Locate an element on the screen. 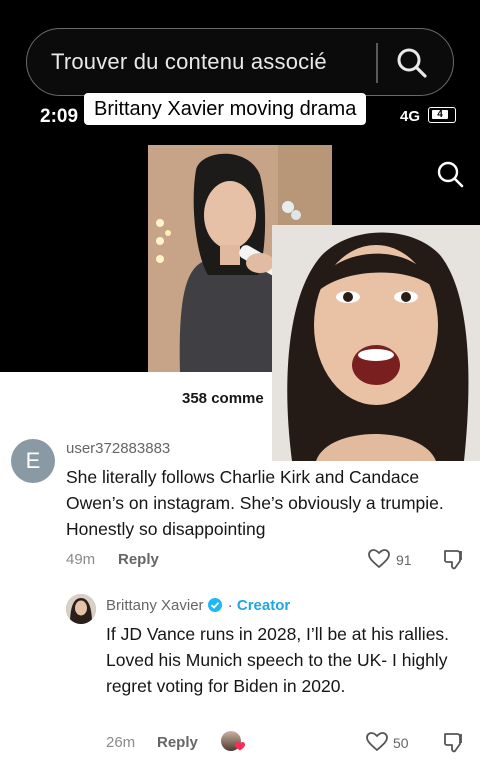 The height and width of the screenshot is (762, 480). status-time: 2:09 is located at coordinates (59, 116).